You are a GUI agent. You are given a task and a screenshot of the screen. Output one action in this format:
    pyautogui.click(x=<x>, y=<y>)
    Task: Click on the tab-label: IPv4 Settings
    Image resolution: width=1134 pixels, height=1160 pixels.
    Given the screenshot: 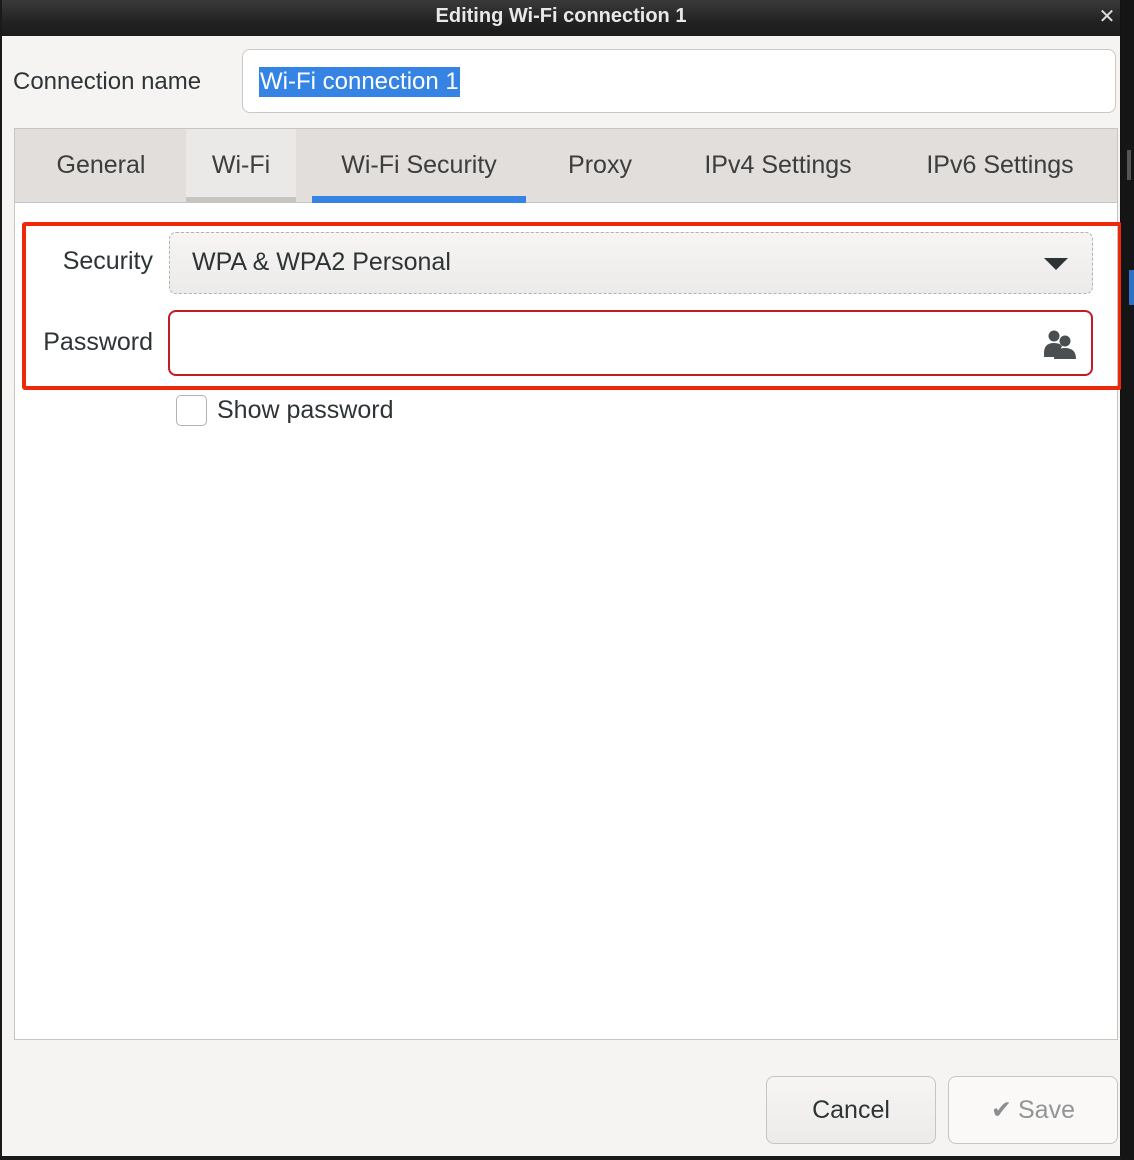 What is the action you would take?
    pyautogui.click(x=778, y=165)
    